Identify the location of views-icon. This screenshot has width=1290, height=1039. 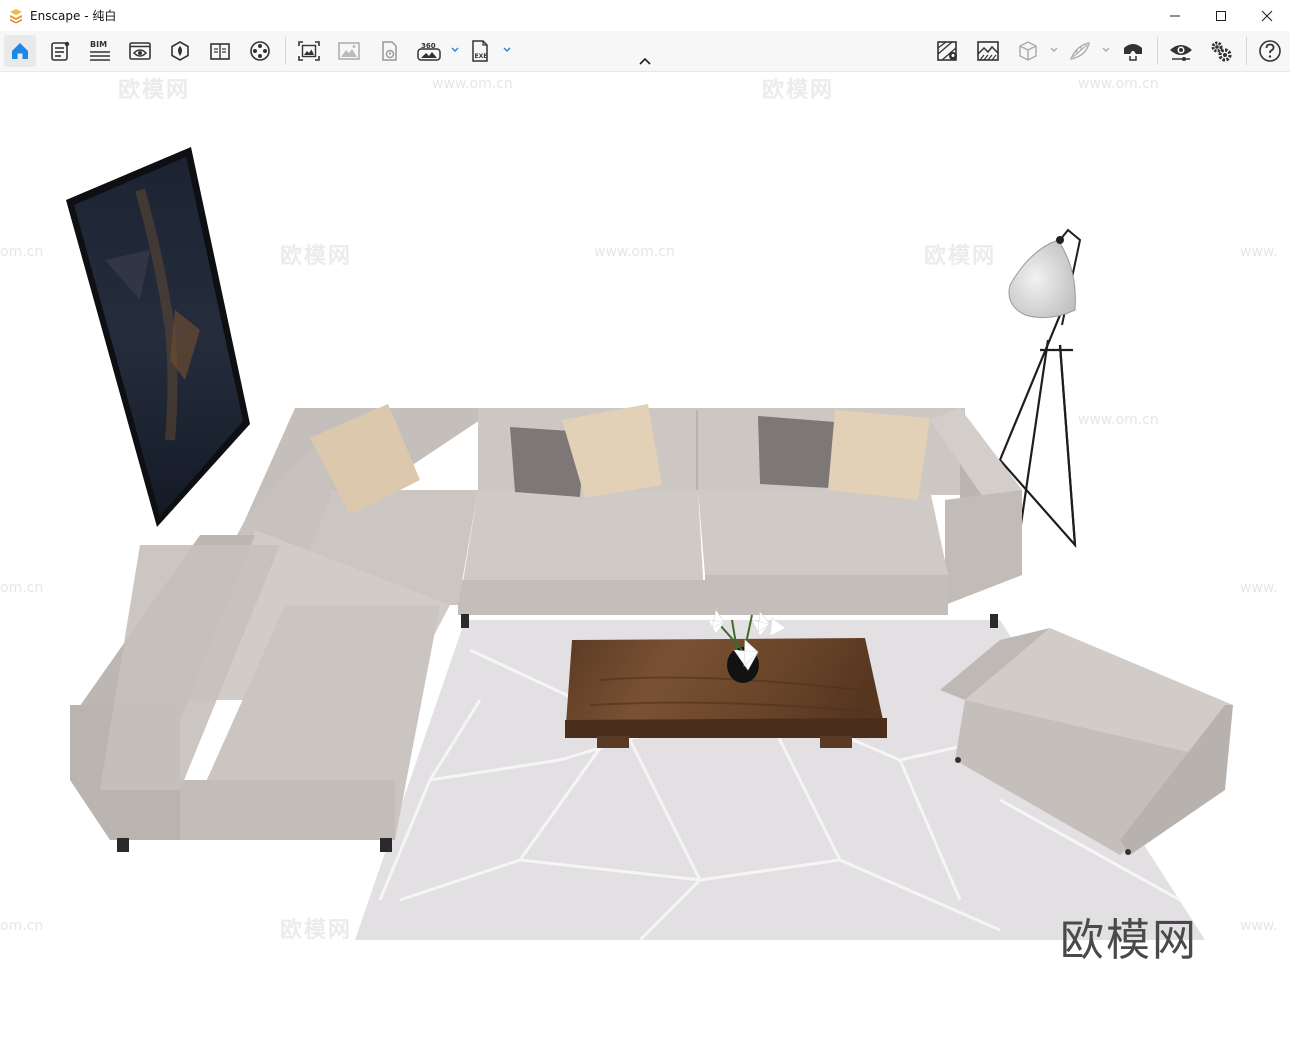
(140, 51).